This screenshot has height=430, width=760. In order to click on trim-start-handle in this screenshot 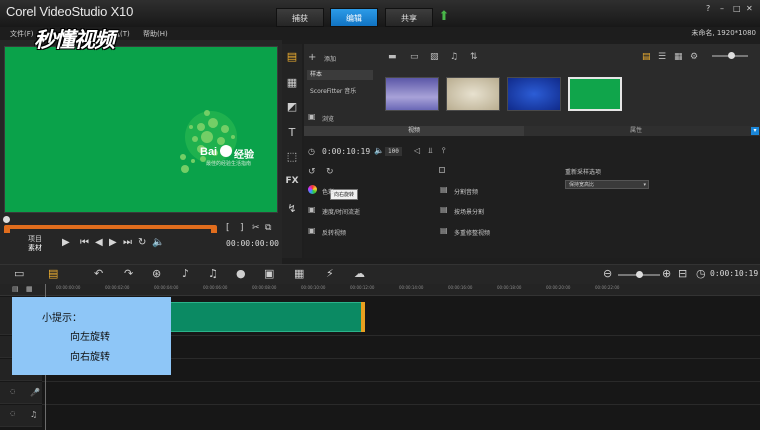, I will do `click(7, 230)`.